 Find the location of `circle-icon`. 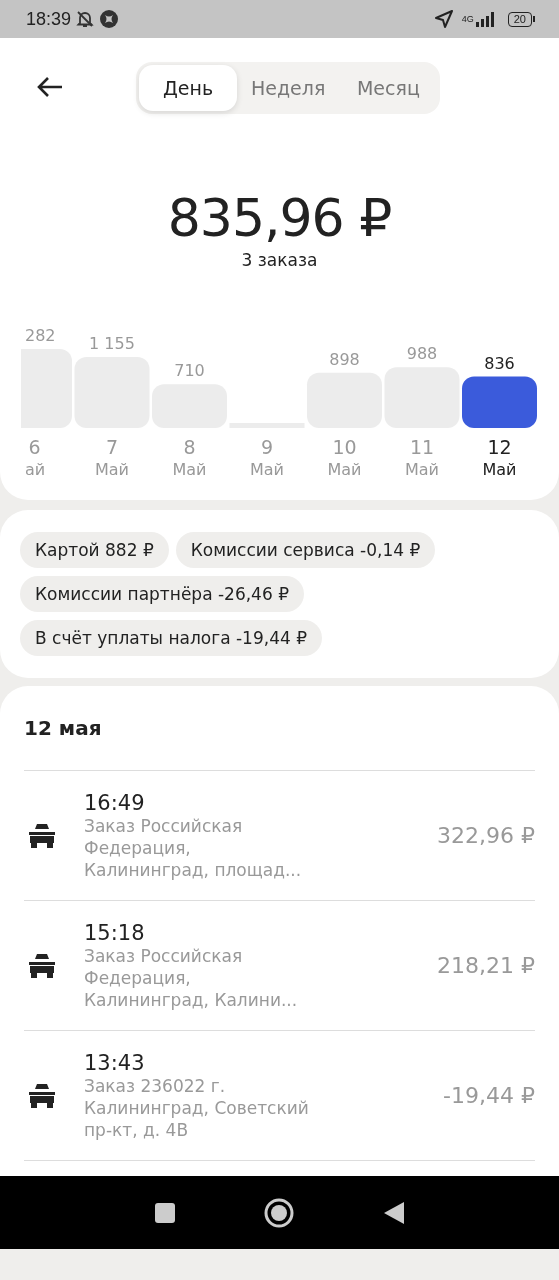

circle-icon is located at coordinates (279, 1212).